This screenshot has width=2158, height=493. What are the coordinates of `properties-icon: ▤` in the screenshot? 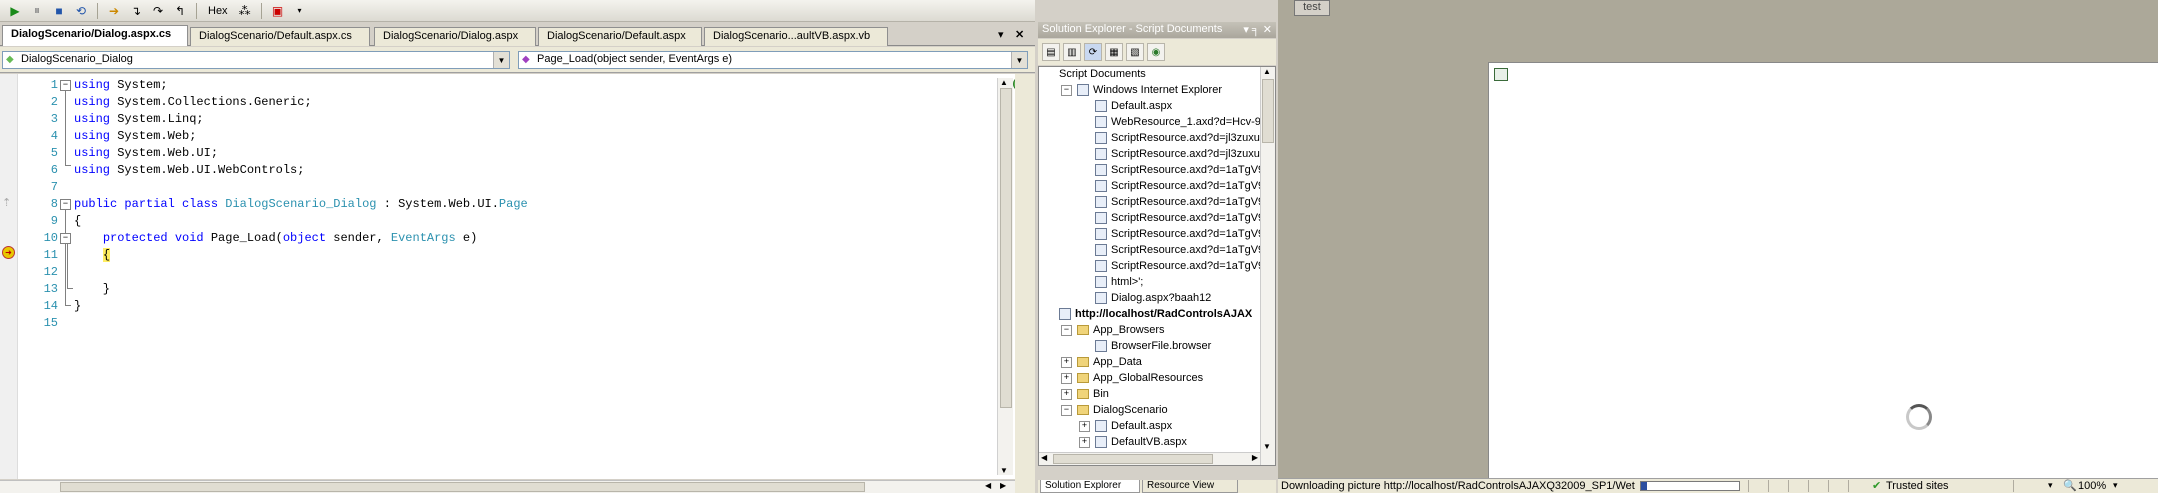 It's located at (1051, 52).